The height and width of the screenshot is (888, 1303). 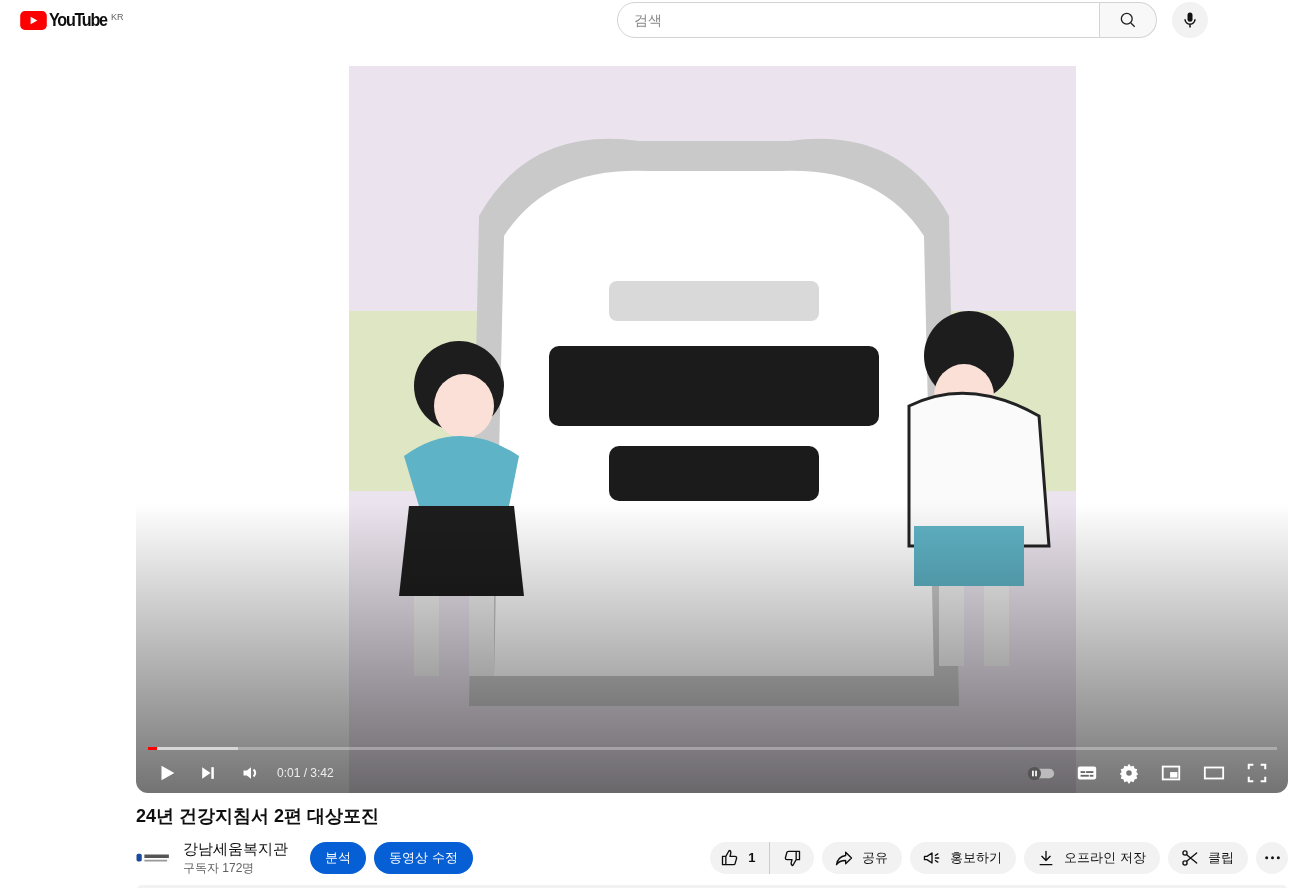 What do you see at coordinates (153, 748) in the screenshot?
I see `progress-fill` at bounding box center [153, 748].